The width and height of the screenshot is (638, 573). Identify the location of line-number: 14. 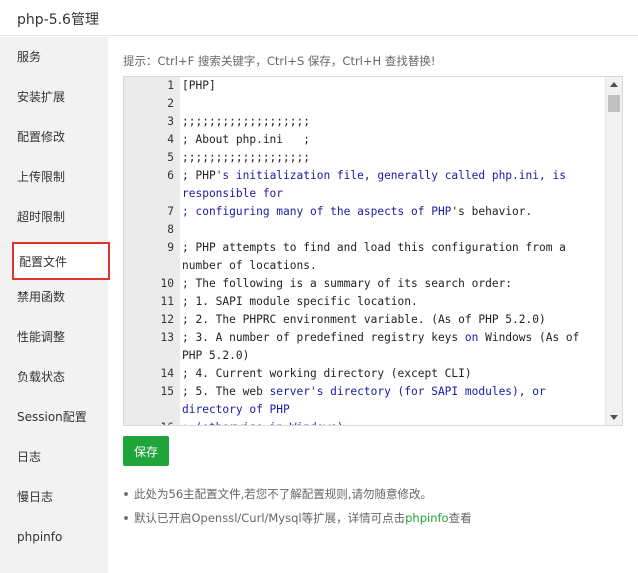
(167, 373).